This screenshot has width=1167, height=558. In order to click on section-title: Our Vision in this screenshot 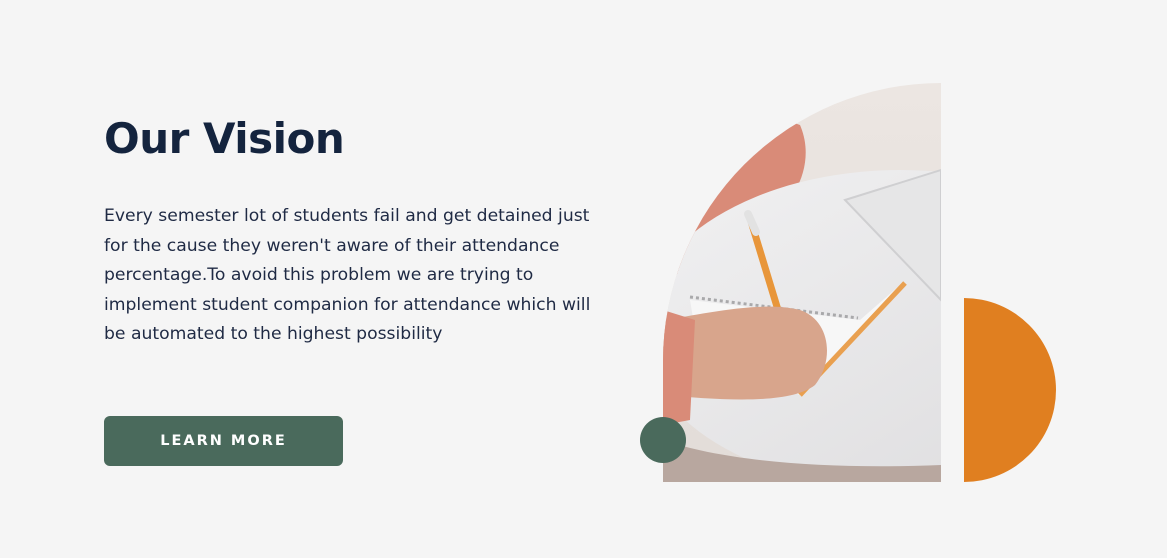, I will do `click(224, 138)`.